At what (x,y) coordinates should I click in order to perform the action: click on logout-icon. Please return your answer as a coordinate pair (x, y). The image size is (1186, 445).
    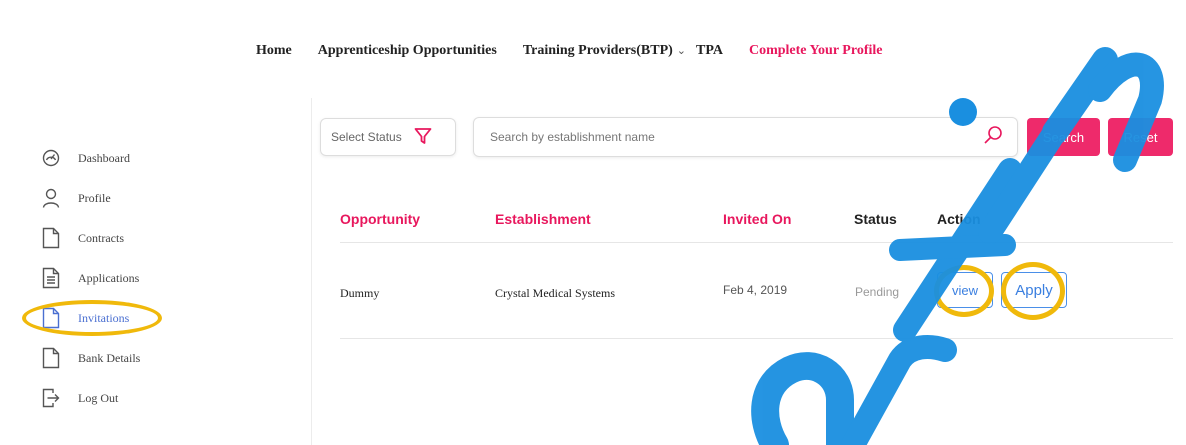
    Looking at the image, I should click on (51, 398).